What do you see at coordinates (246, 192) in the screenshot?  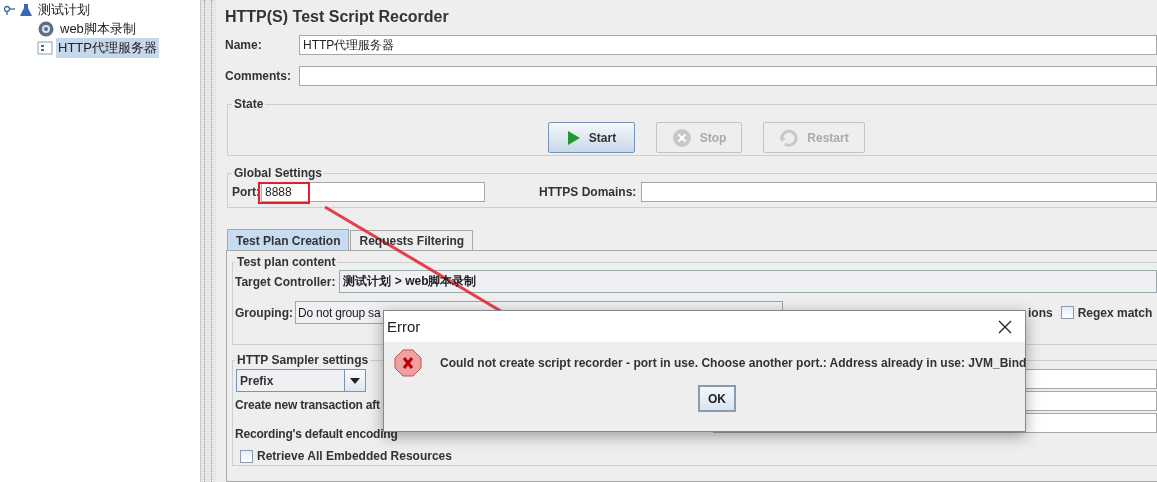 I see `field-label: Port:` at bounding box center [246, 192].